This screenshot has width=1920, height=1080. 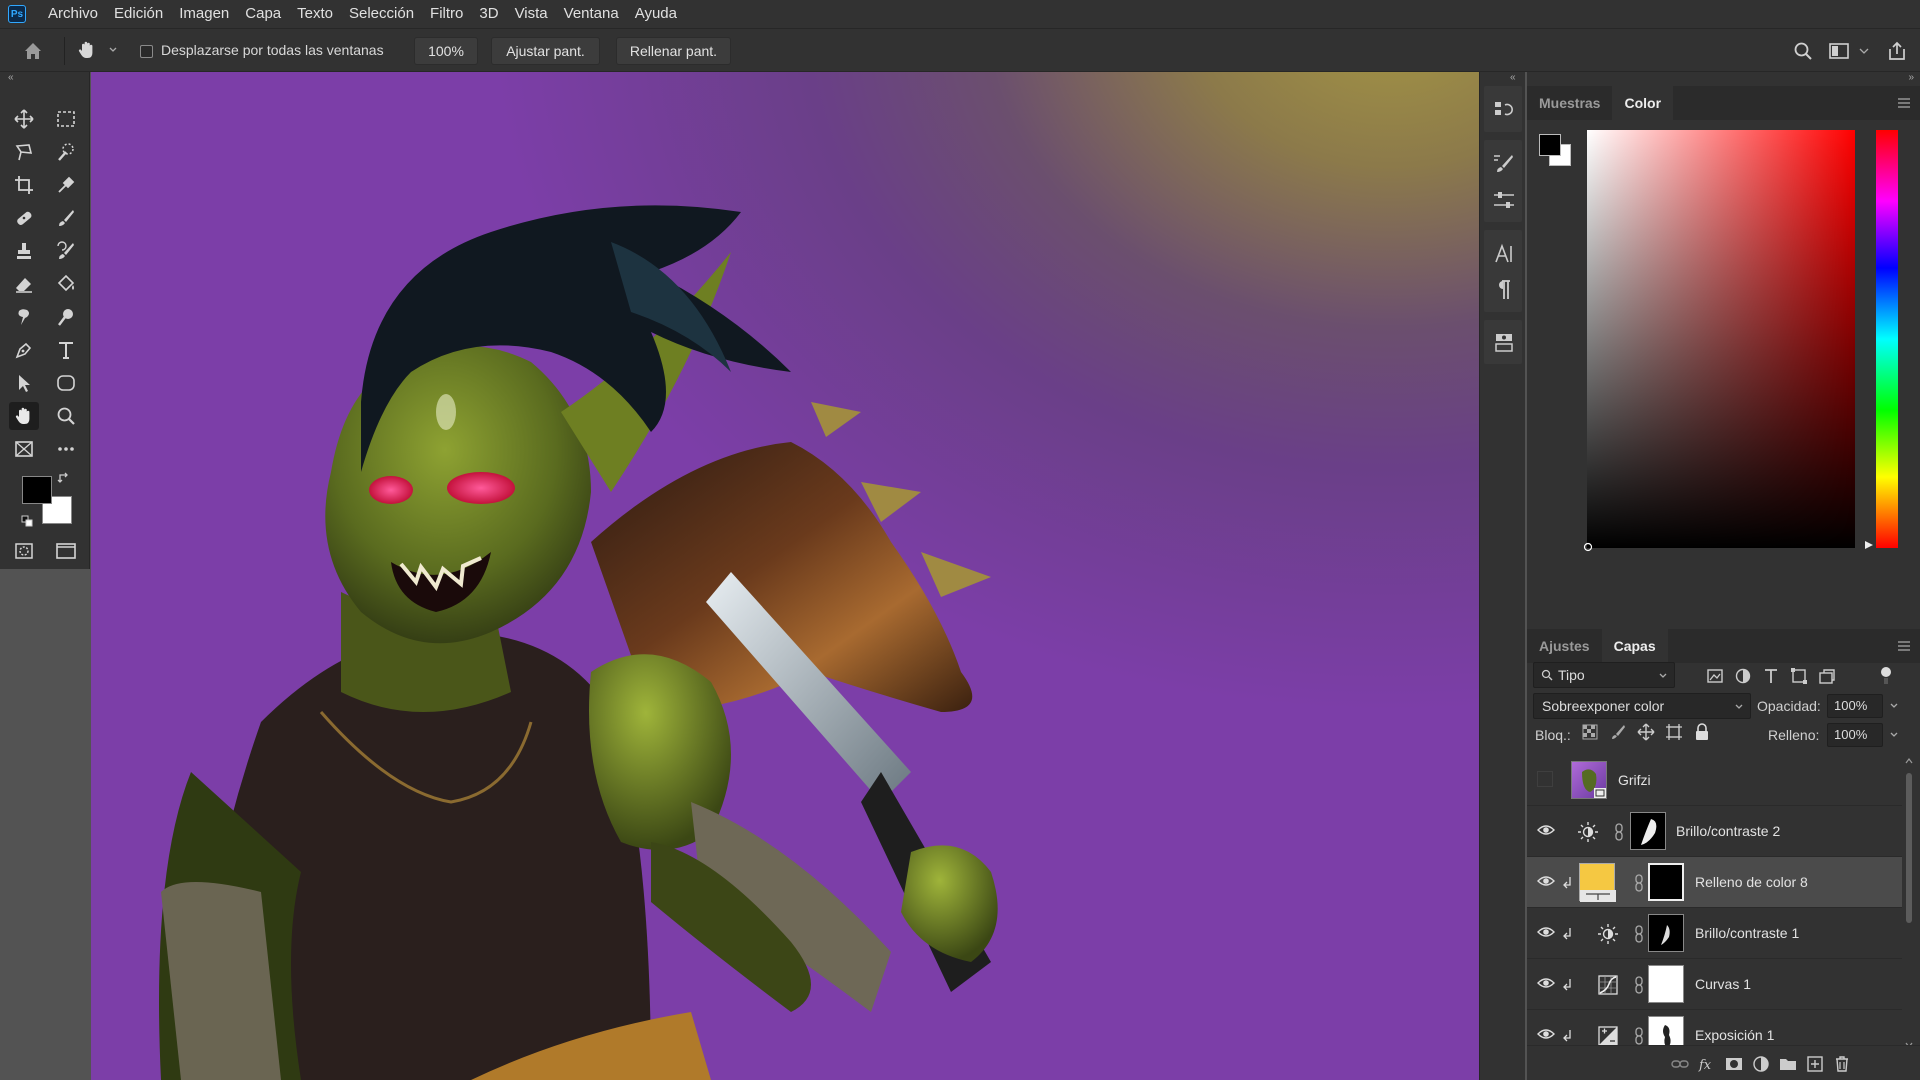 I want to click on workspace-chevron-down-icon, so click(x=1864, y=51).